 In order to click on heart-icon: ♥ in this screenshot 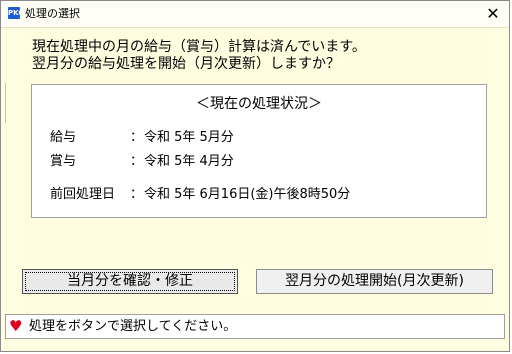, I will do `click(16, 326)`.